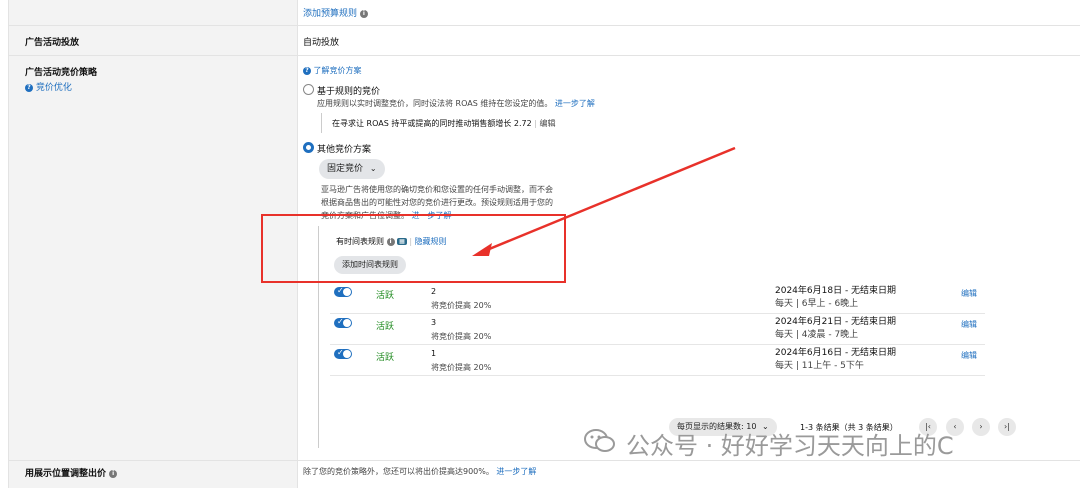 This screenshot has width=1080, height=488. I want to click on placement-learn-link: 进一步了解, so click(516, 471).